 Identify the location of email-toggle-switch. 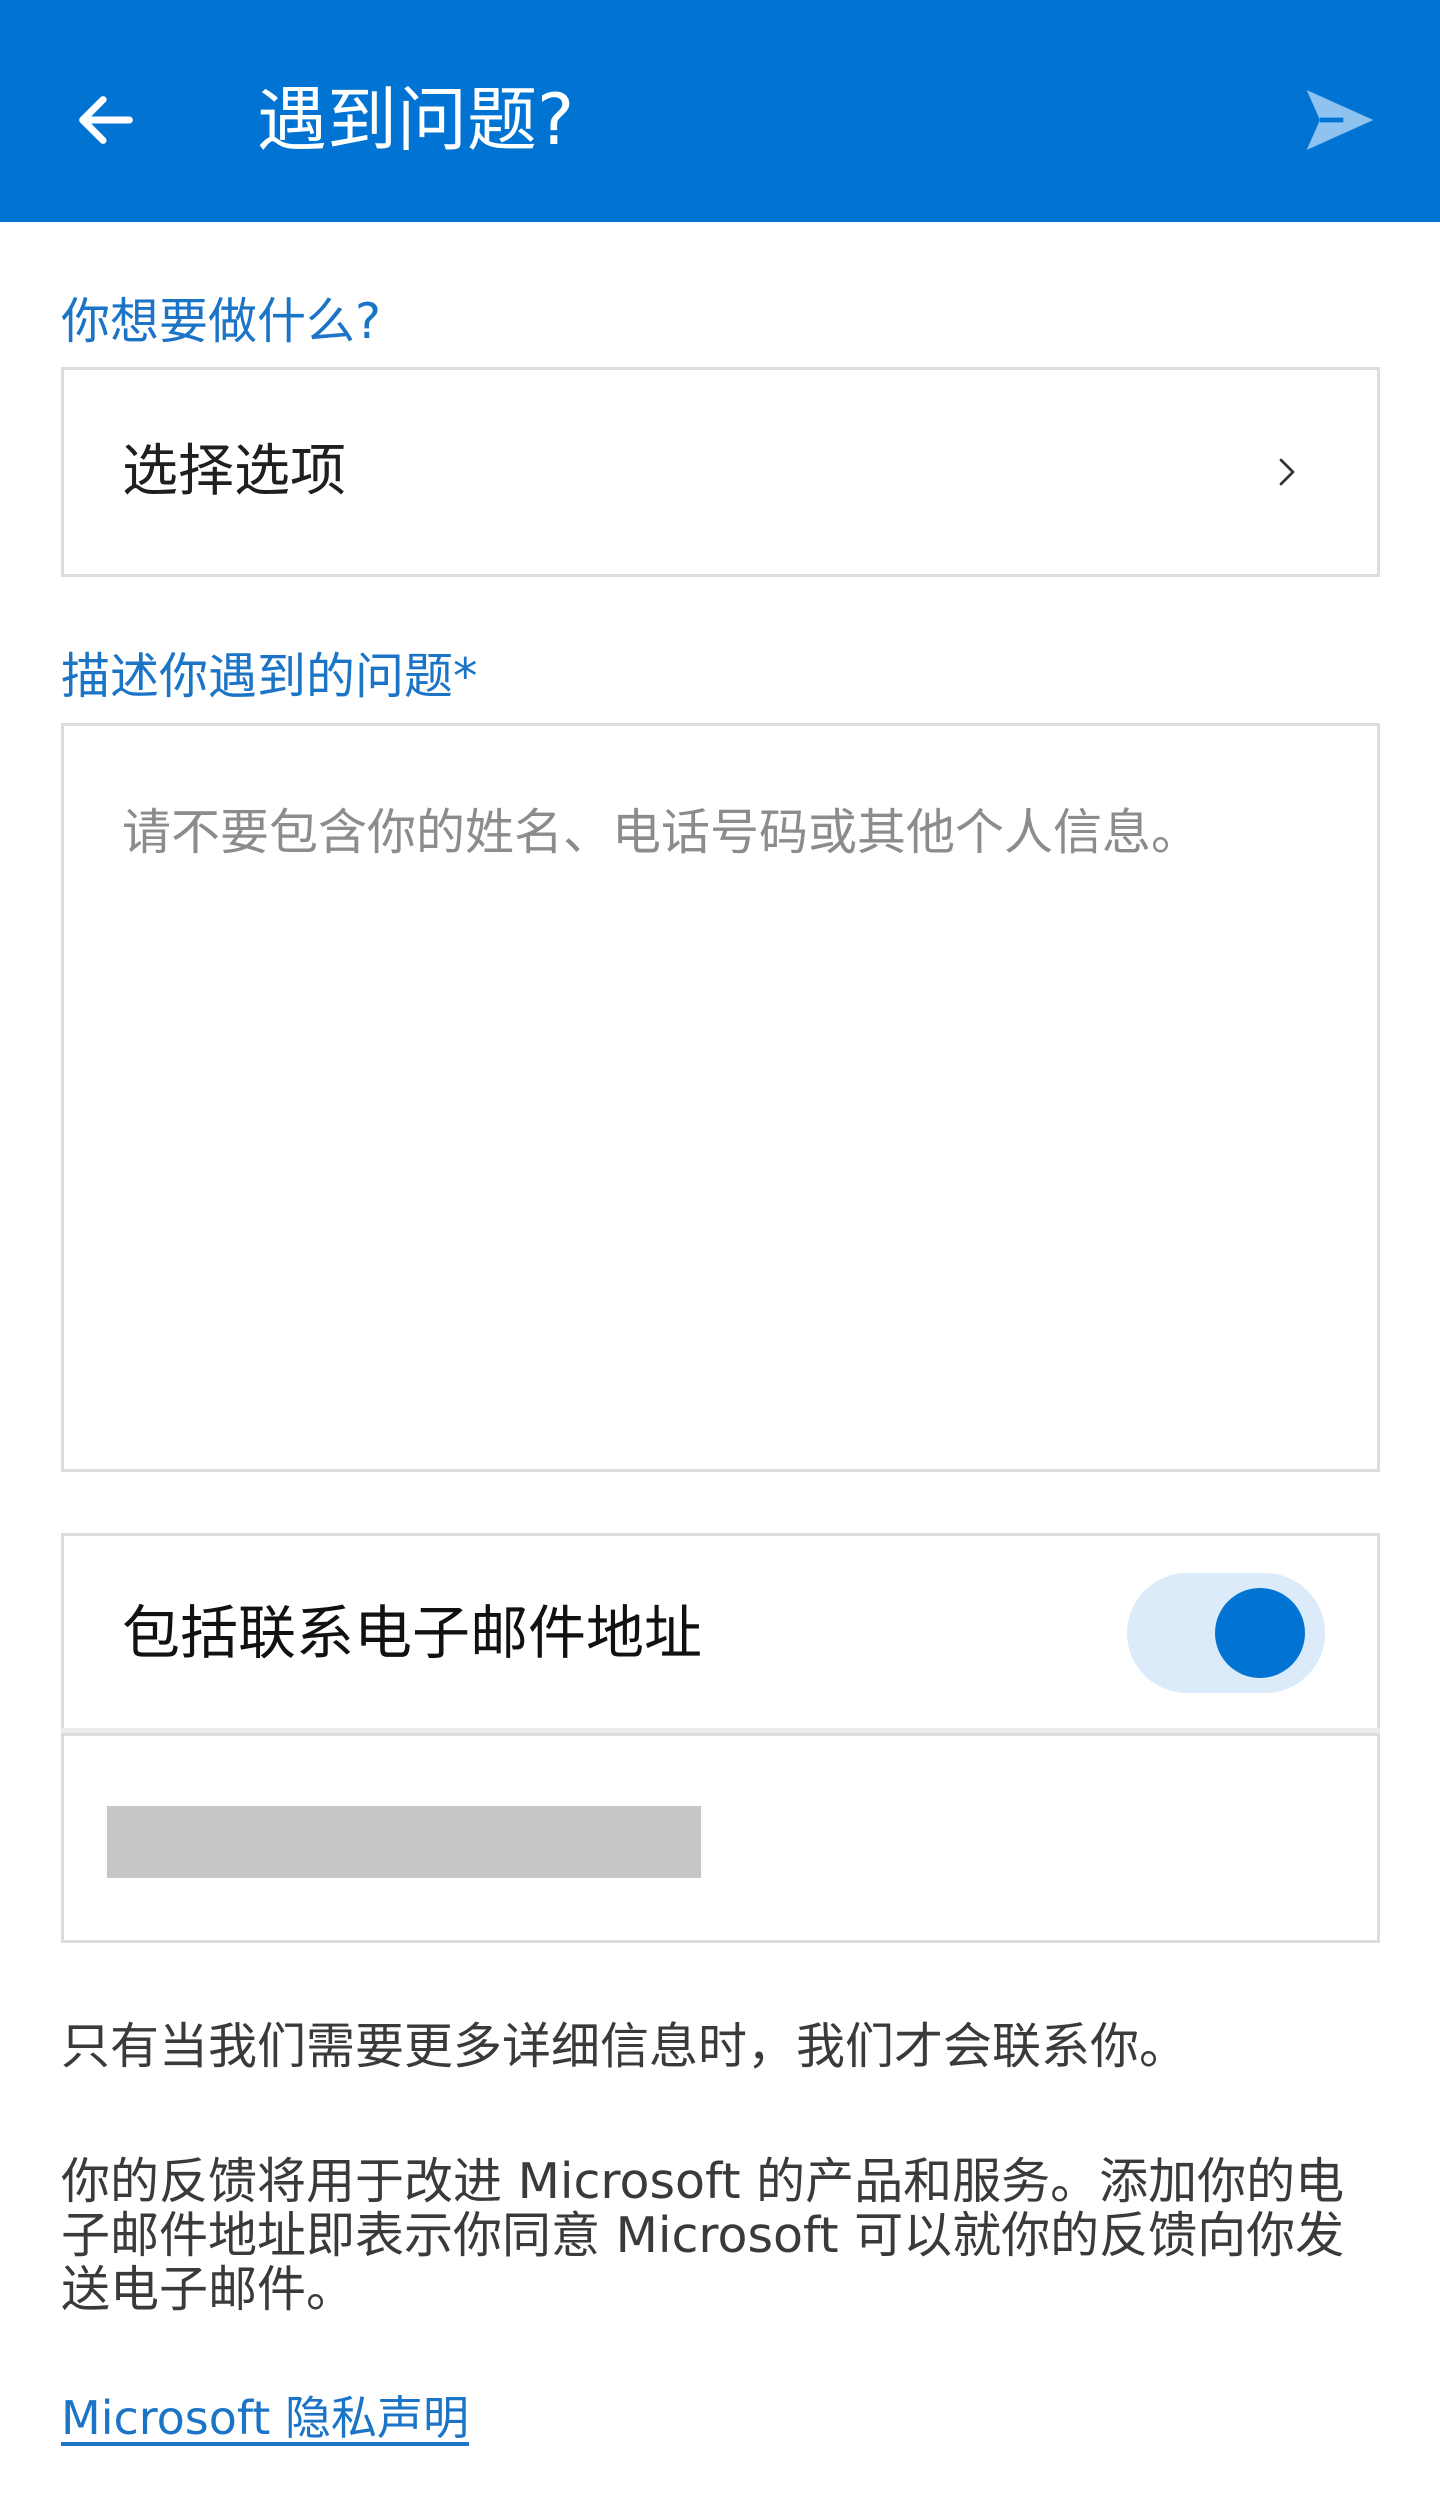
(1226, 1633).